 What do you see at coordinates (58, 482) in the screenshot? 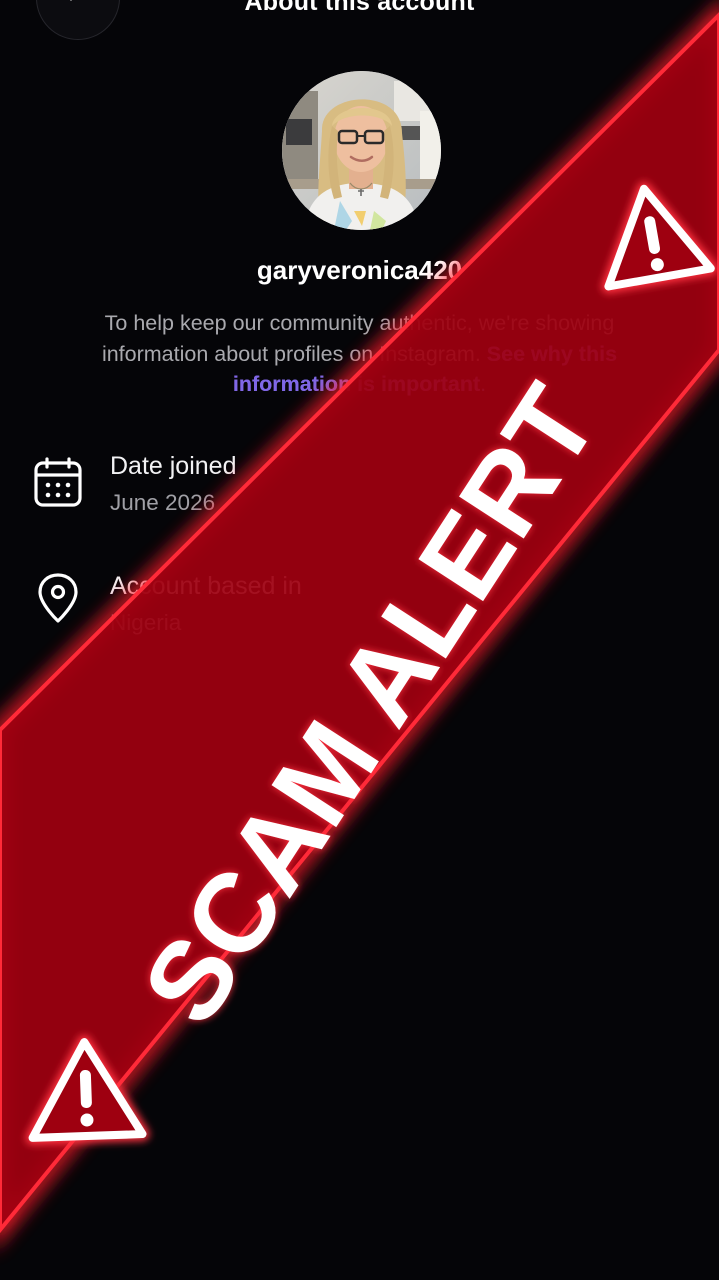
I see `calendar-icon` at bounding box center [58, 482].